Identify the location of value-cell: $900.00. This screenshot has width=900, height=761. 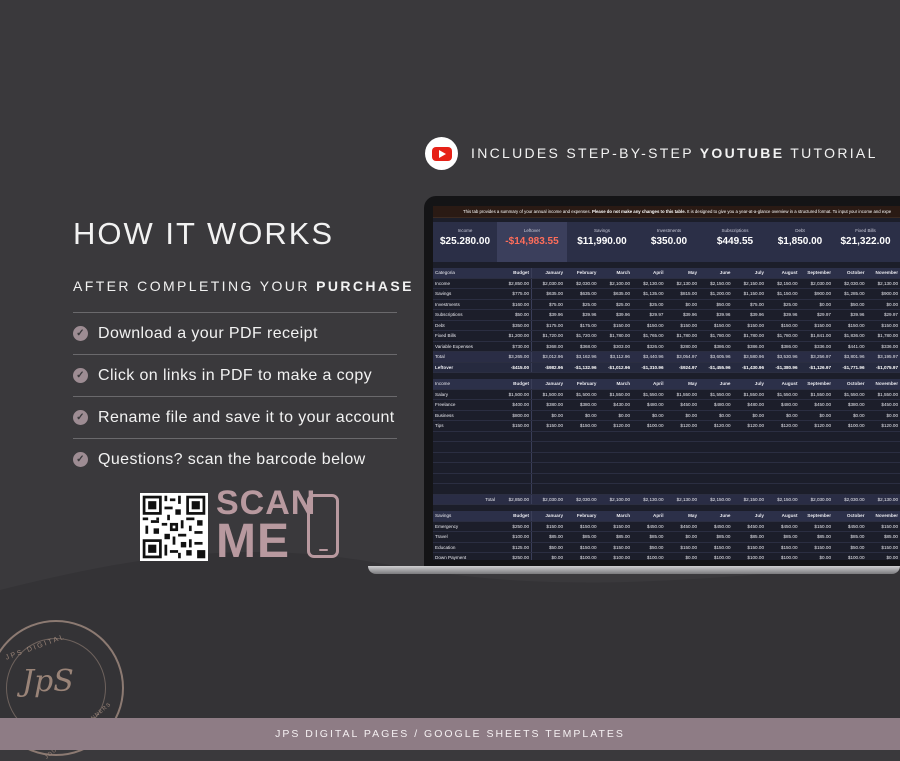
(817, 294).